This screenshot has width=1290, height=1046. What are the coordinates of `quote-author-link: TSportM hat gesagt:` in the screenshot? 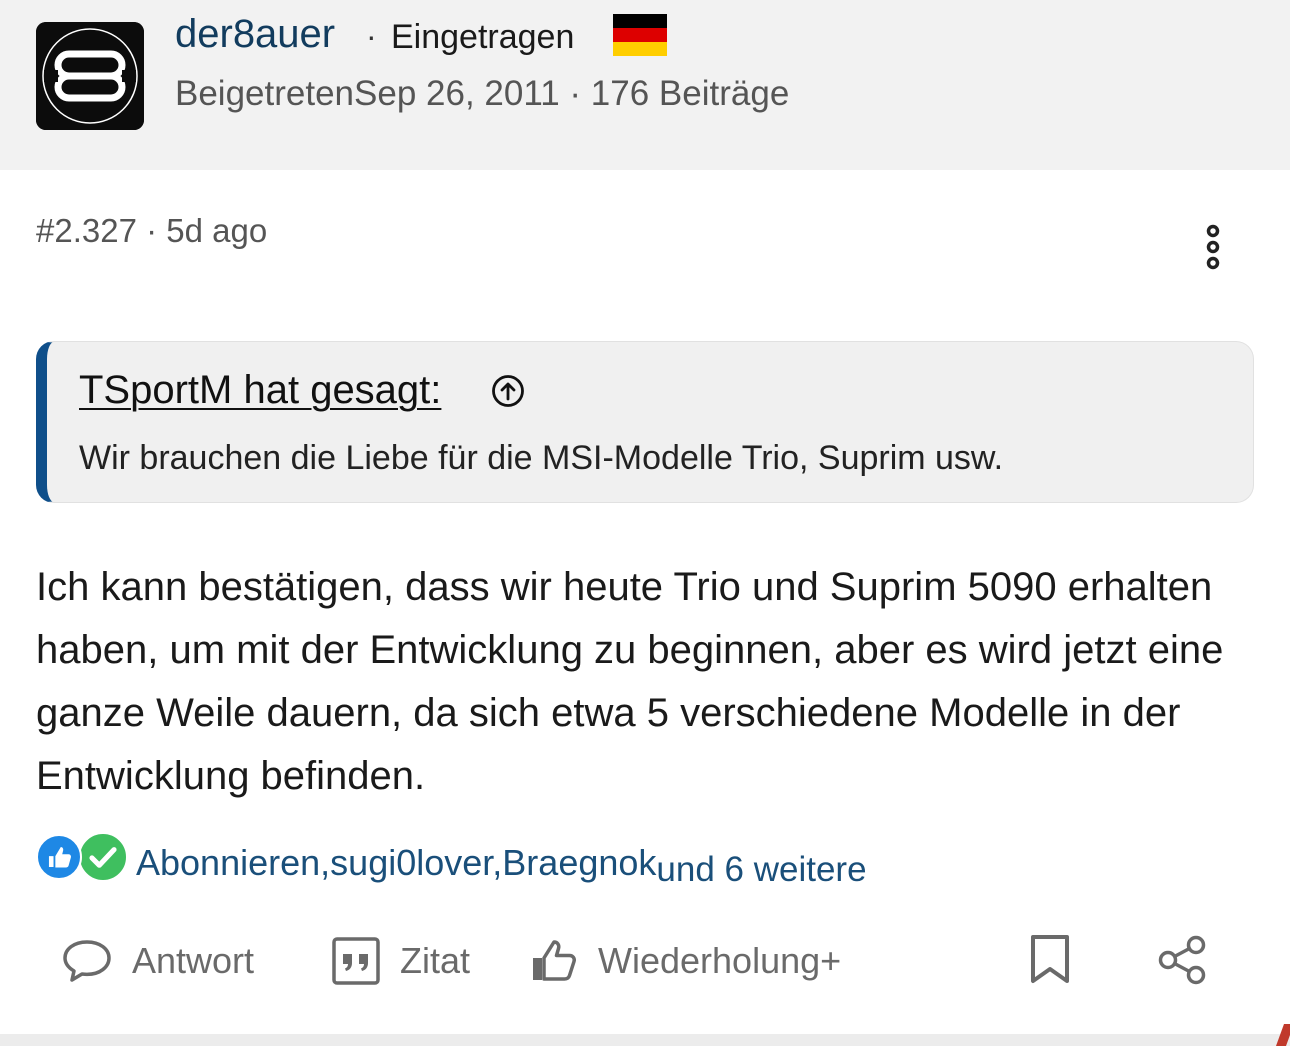 It's located at (260, 390).